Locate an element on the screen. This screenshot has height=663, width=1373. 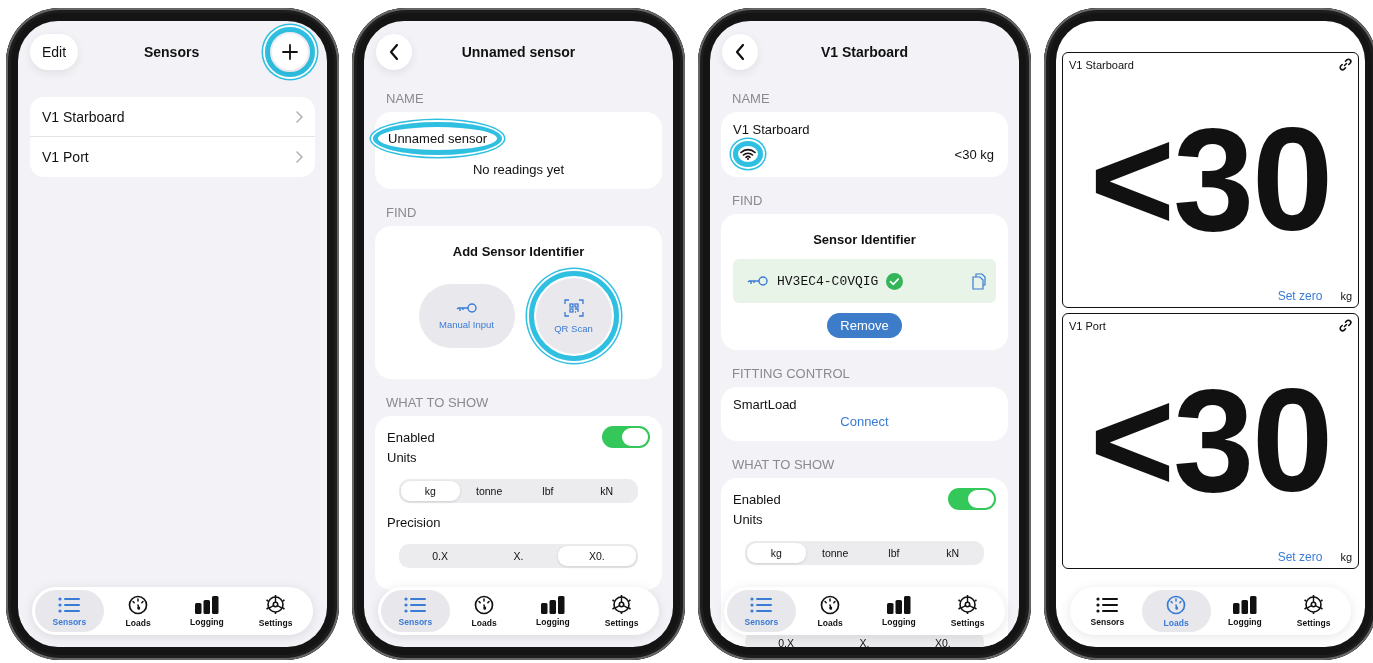
card-title: Add Sensor Identifier is located at coordinates (518, 251).